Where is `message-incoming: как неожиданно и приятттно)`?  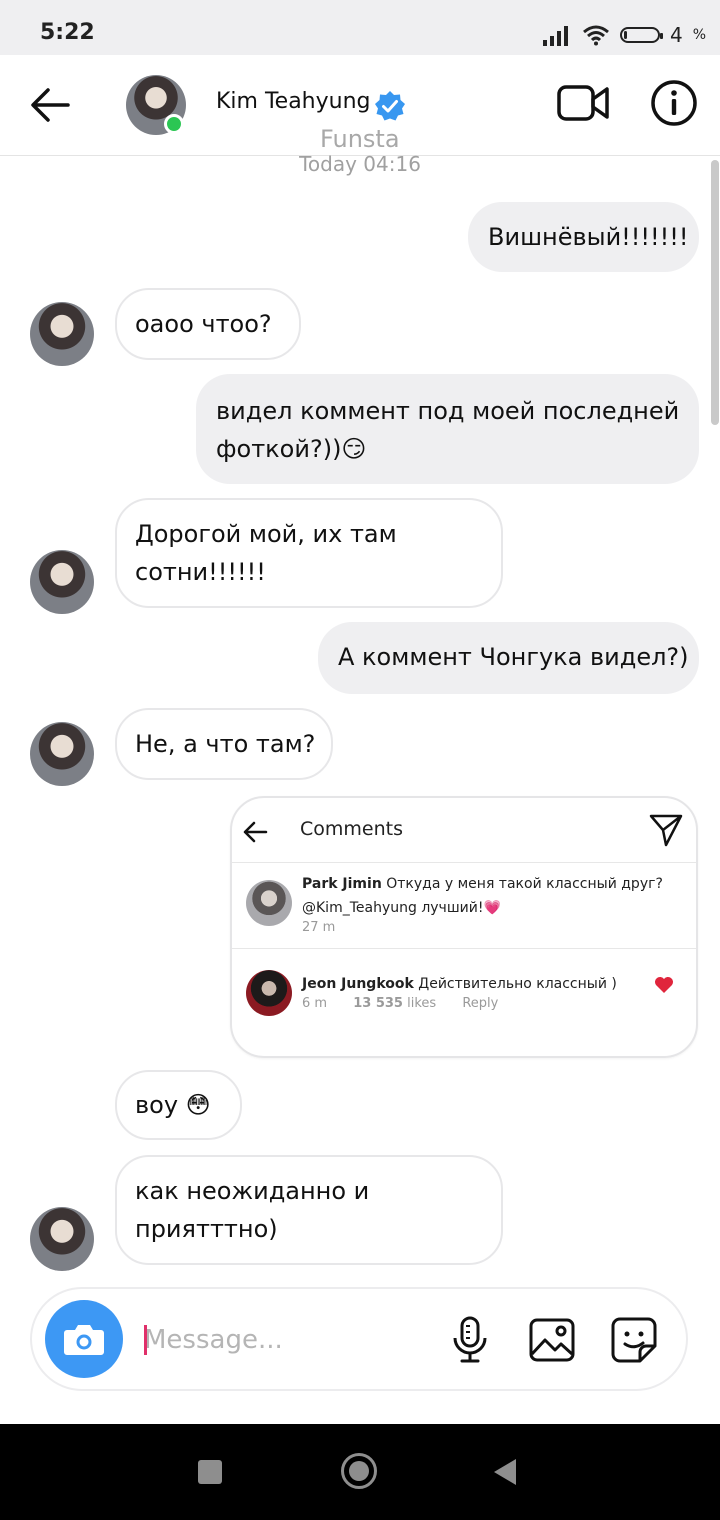
message-incoming: как неожиданно и приятттно) is located at coordinates (309, 1210).